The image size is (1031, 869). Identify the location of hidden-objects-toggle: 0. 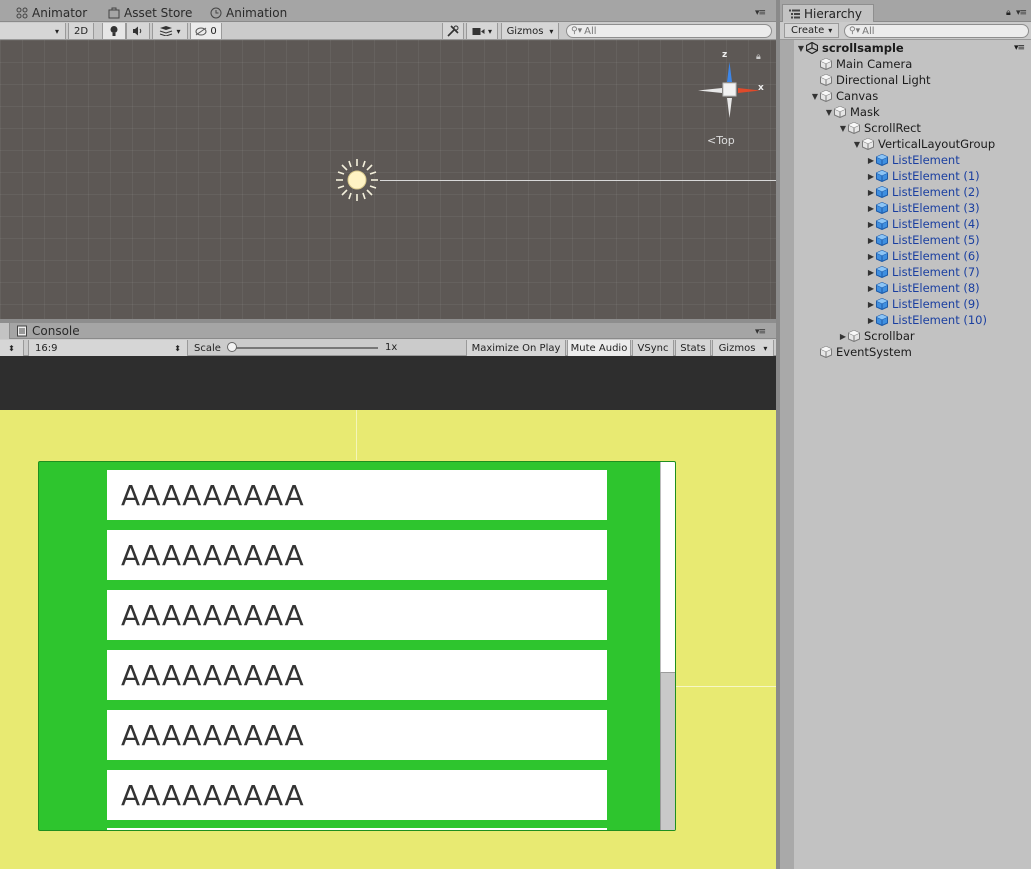
(206, 31).